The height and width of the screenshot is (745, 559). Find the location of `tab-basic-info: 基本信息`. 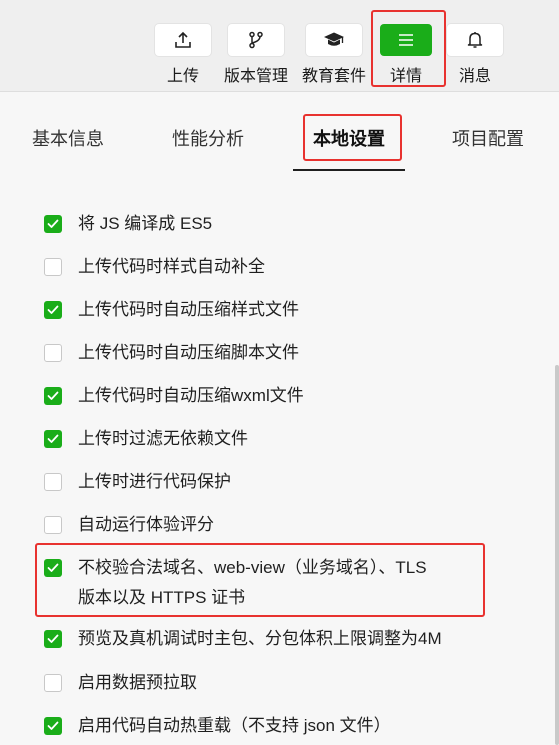

tab-basic-info: 基本信息 is located at coordinates (68, 138).